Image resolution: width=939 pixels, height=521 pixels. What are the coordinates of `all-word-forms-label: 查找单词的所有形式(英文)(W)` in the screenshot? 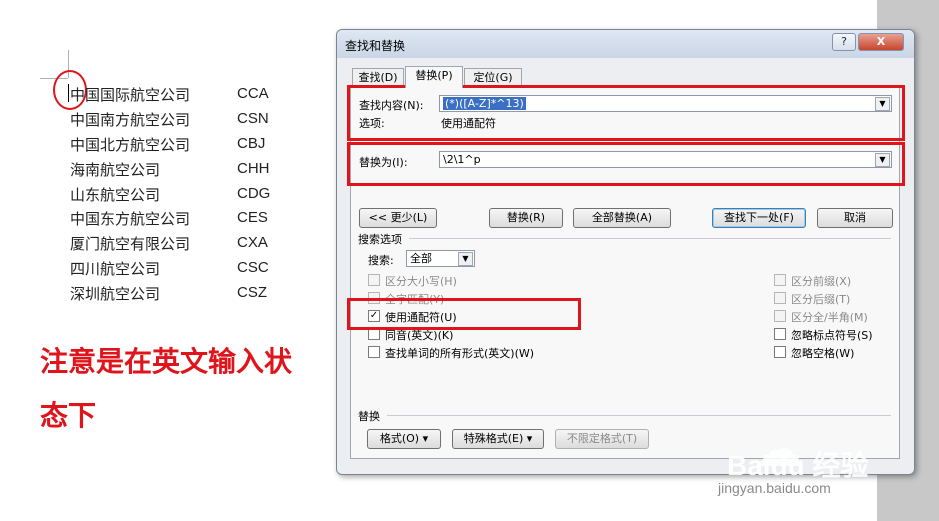 It's located at (460, 353).